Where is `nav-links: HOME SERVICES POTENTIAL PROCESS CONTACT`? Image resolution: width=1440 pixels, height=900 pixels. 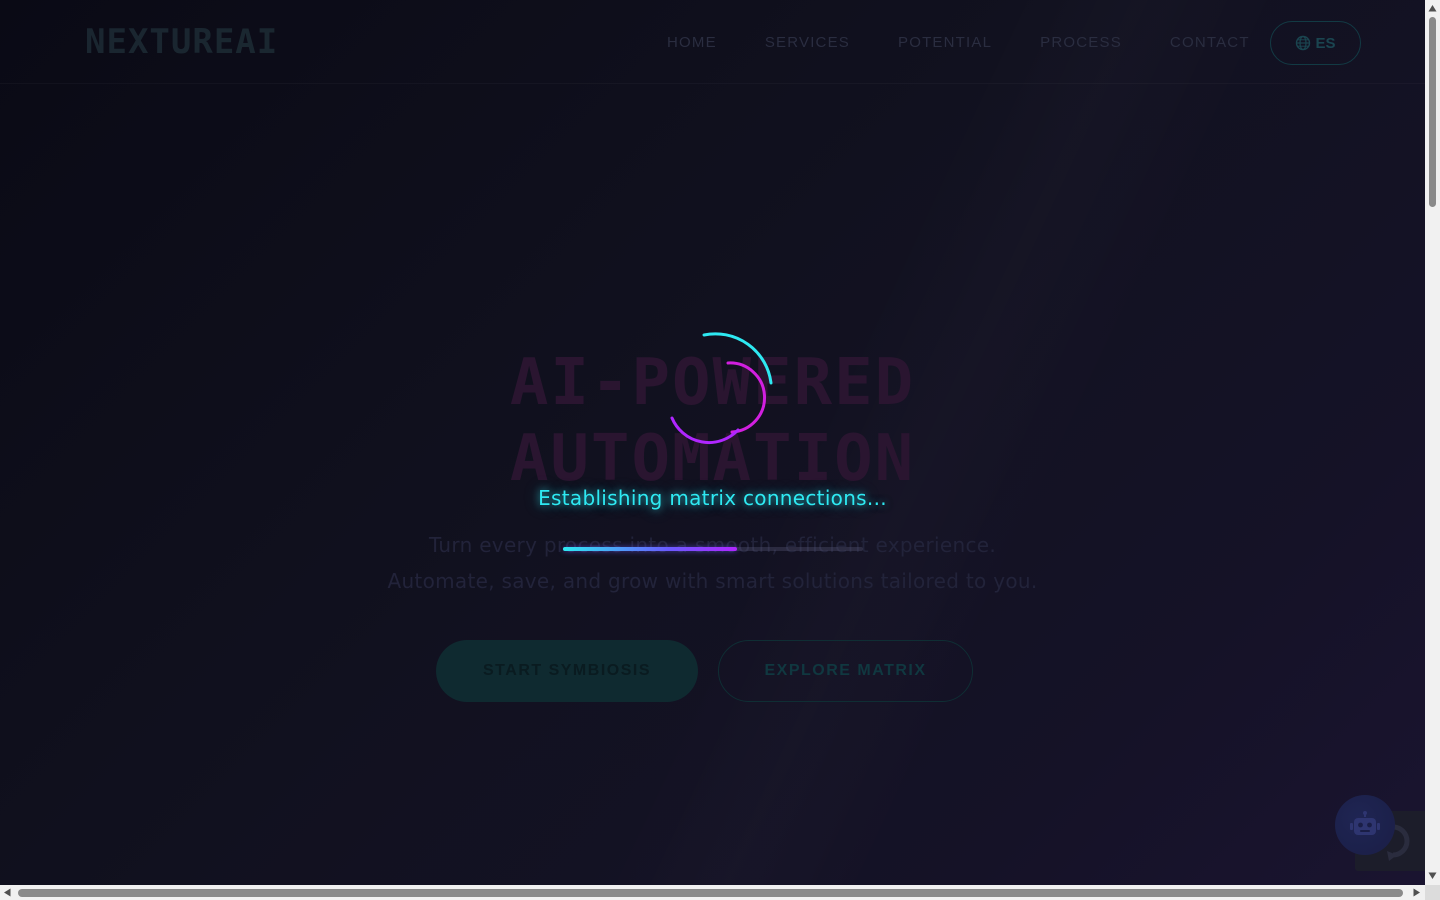
nav-links: HOME SERVICES POTENTIAL PROCESS CONTACT is located at coordinates (958, 42).